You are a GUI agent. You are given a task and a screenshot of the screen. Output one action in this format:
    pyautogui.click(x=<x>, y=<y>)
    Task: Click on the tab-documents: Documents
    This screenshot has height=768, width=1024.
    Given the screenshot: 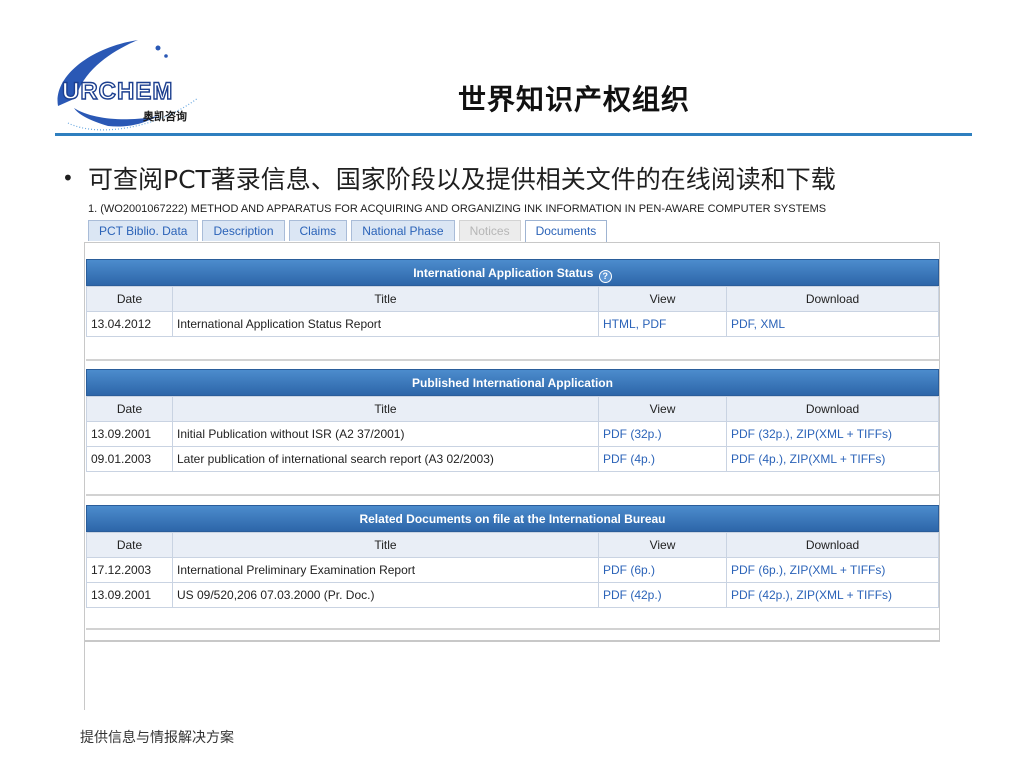 What is the action you would take?
    pyautogui.click(x=566, y=231)
    